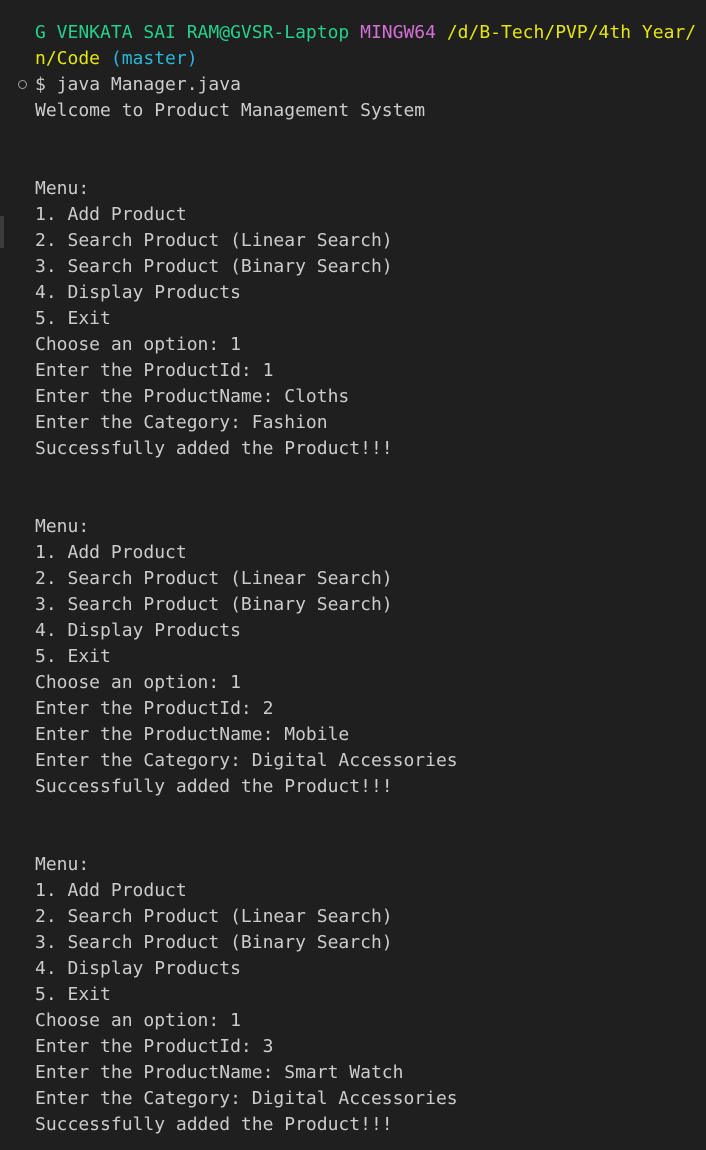  I want to click on prompt-user-host: G VENKATA SAI RAM@GVSR-Laptop, so click(192, 32).